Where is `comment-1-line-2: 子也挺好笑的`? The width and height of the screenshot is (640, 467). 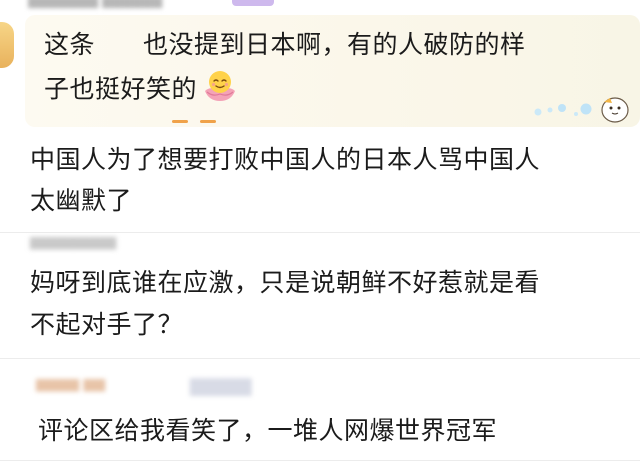 comment-1-line-2: 子也挺好笑的 is located at coordinates (141, 90).